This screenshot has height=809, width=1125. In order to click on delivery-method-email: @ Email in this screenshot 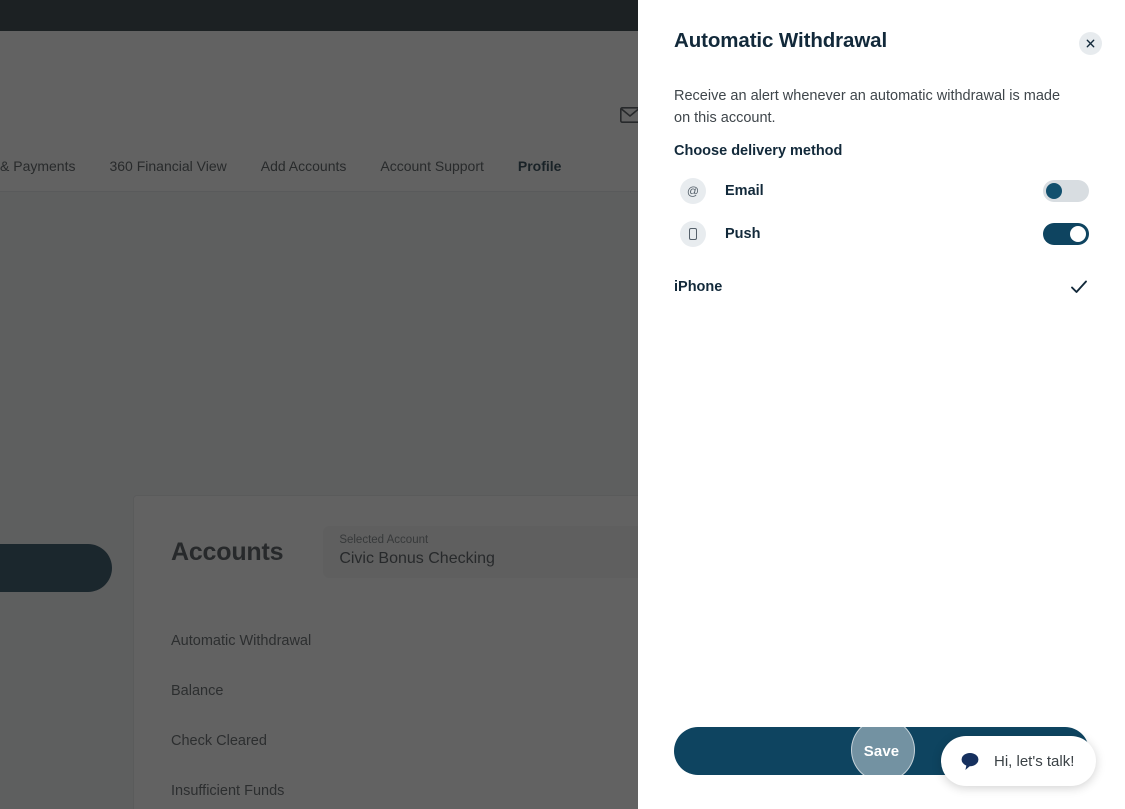, I will do `click(881, 190)`.